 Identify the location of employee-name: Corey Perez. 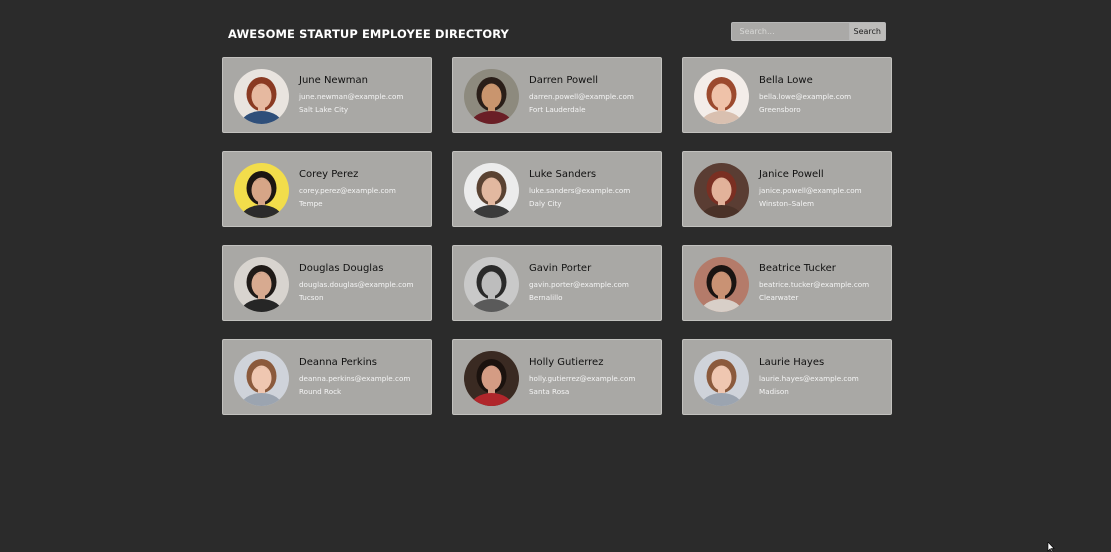
(329, 174).